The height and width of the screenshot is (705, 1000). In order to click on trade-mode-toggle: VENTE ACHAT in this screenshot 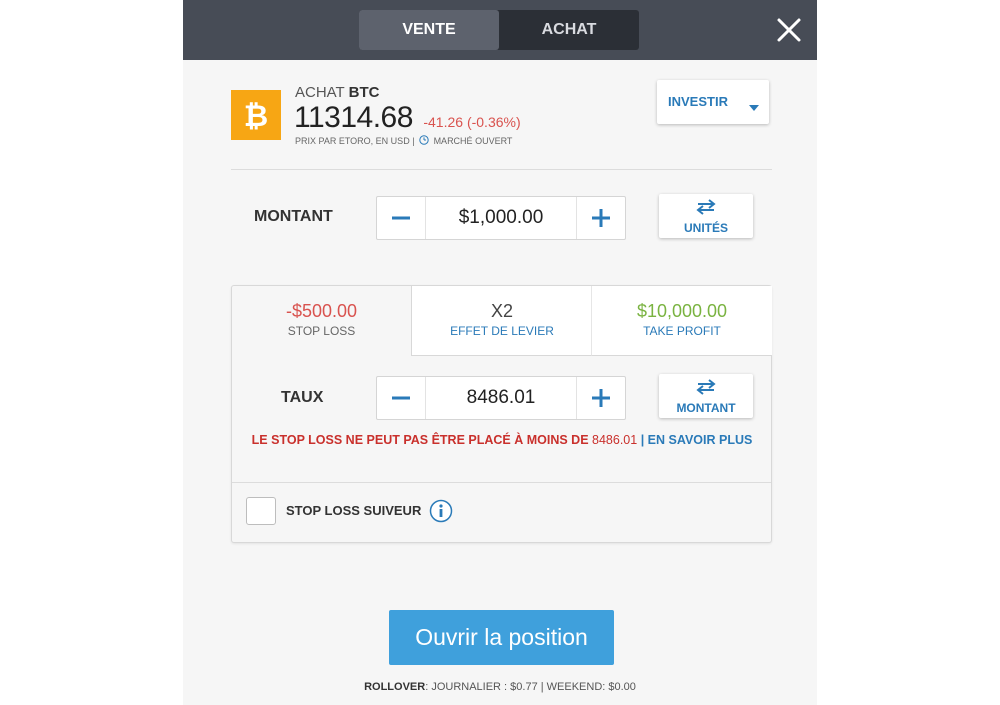, I will do `click(499, 30)`.